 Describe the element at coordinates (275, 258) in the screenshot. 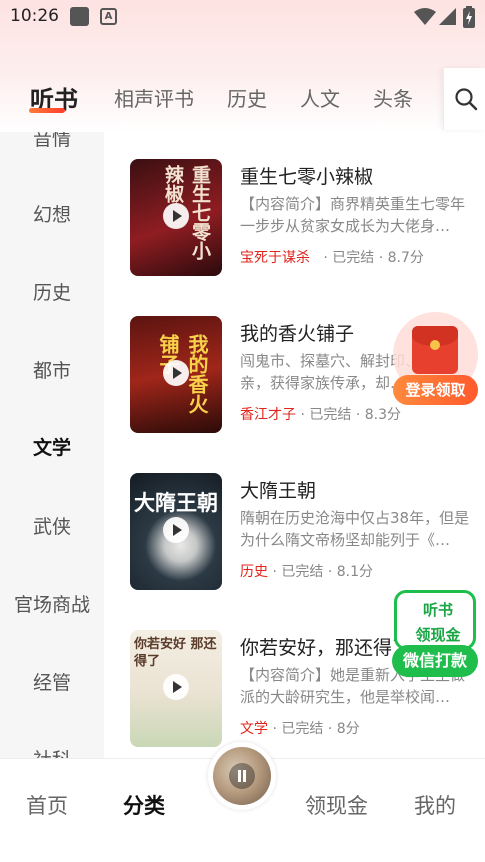

I see `book-author: 宝死于谋杀` at that location.